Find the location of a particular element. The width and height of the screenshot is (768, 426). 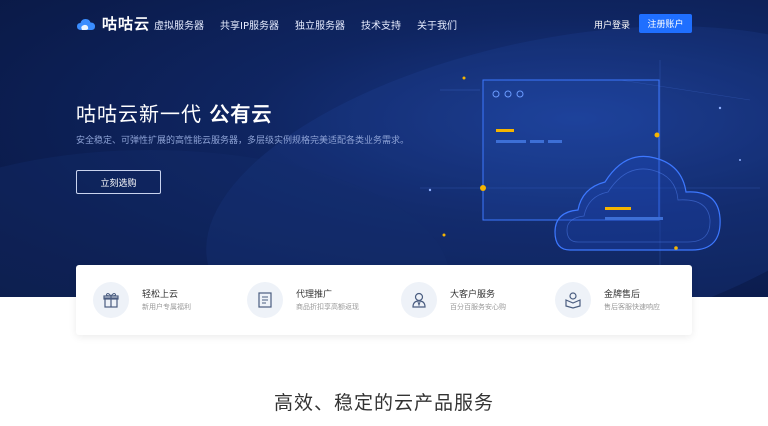

user-service-icon is located at coordinates (419, 300).